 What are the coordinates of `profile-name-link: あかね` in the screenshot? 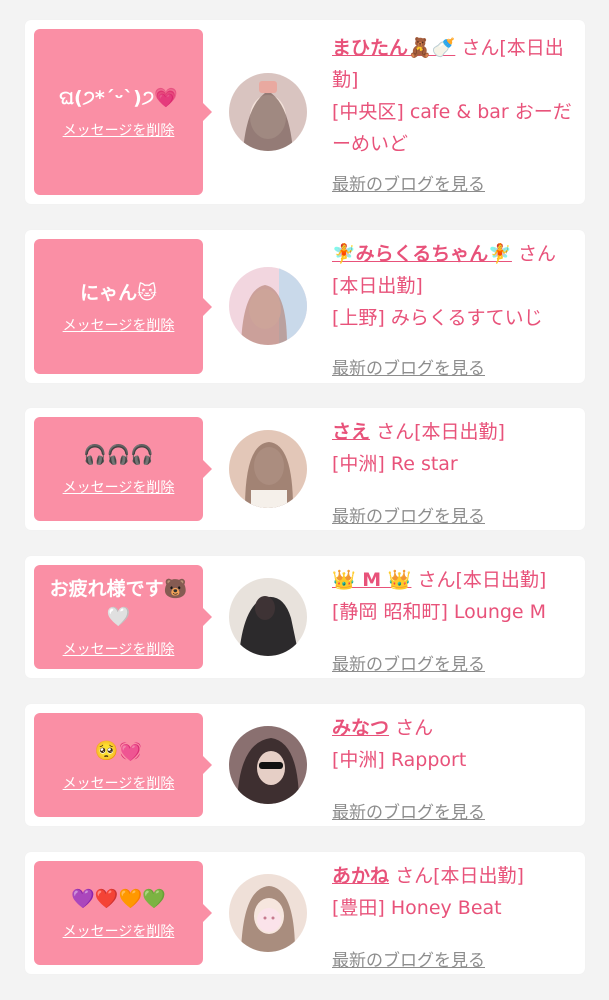 It's located at (360, 876).